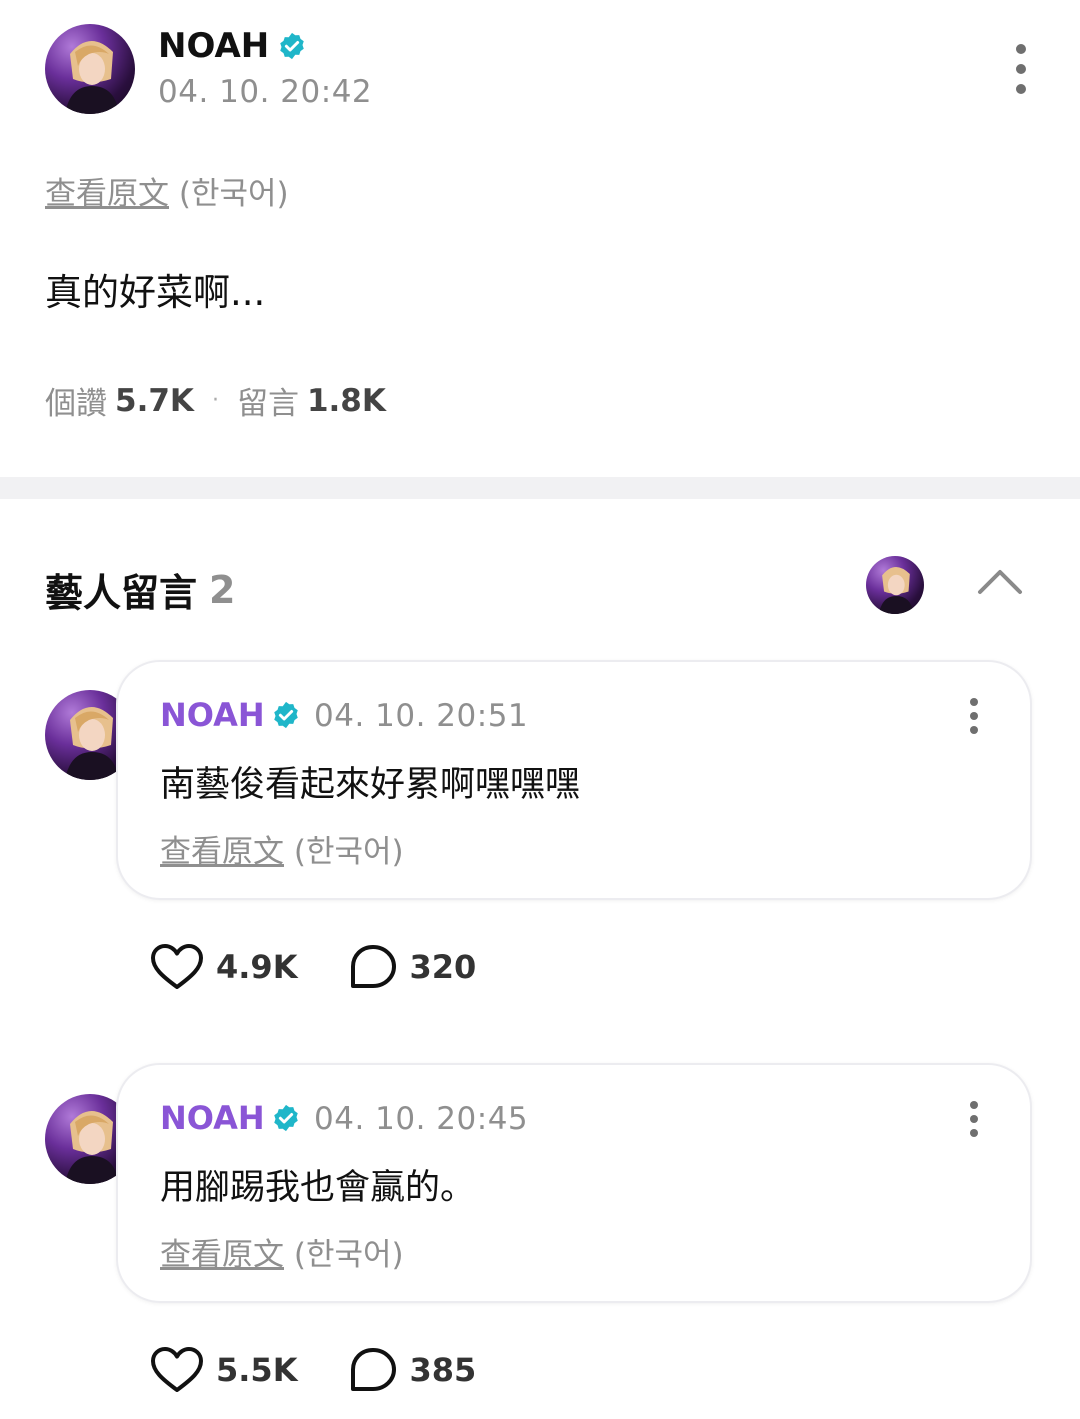 The height and width of the screenshot is (1419, 1080). I want to click on likes-count: 5.7K, so click(154, 400).